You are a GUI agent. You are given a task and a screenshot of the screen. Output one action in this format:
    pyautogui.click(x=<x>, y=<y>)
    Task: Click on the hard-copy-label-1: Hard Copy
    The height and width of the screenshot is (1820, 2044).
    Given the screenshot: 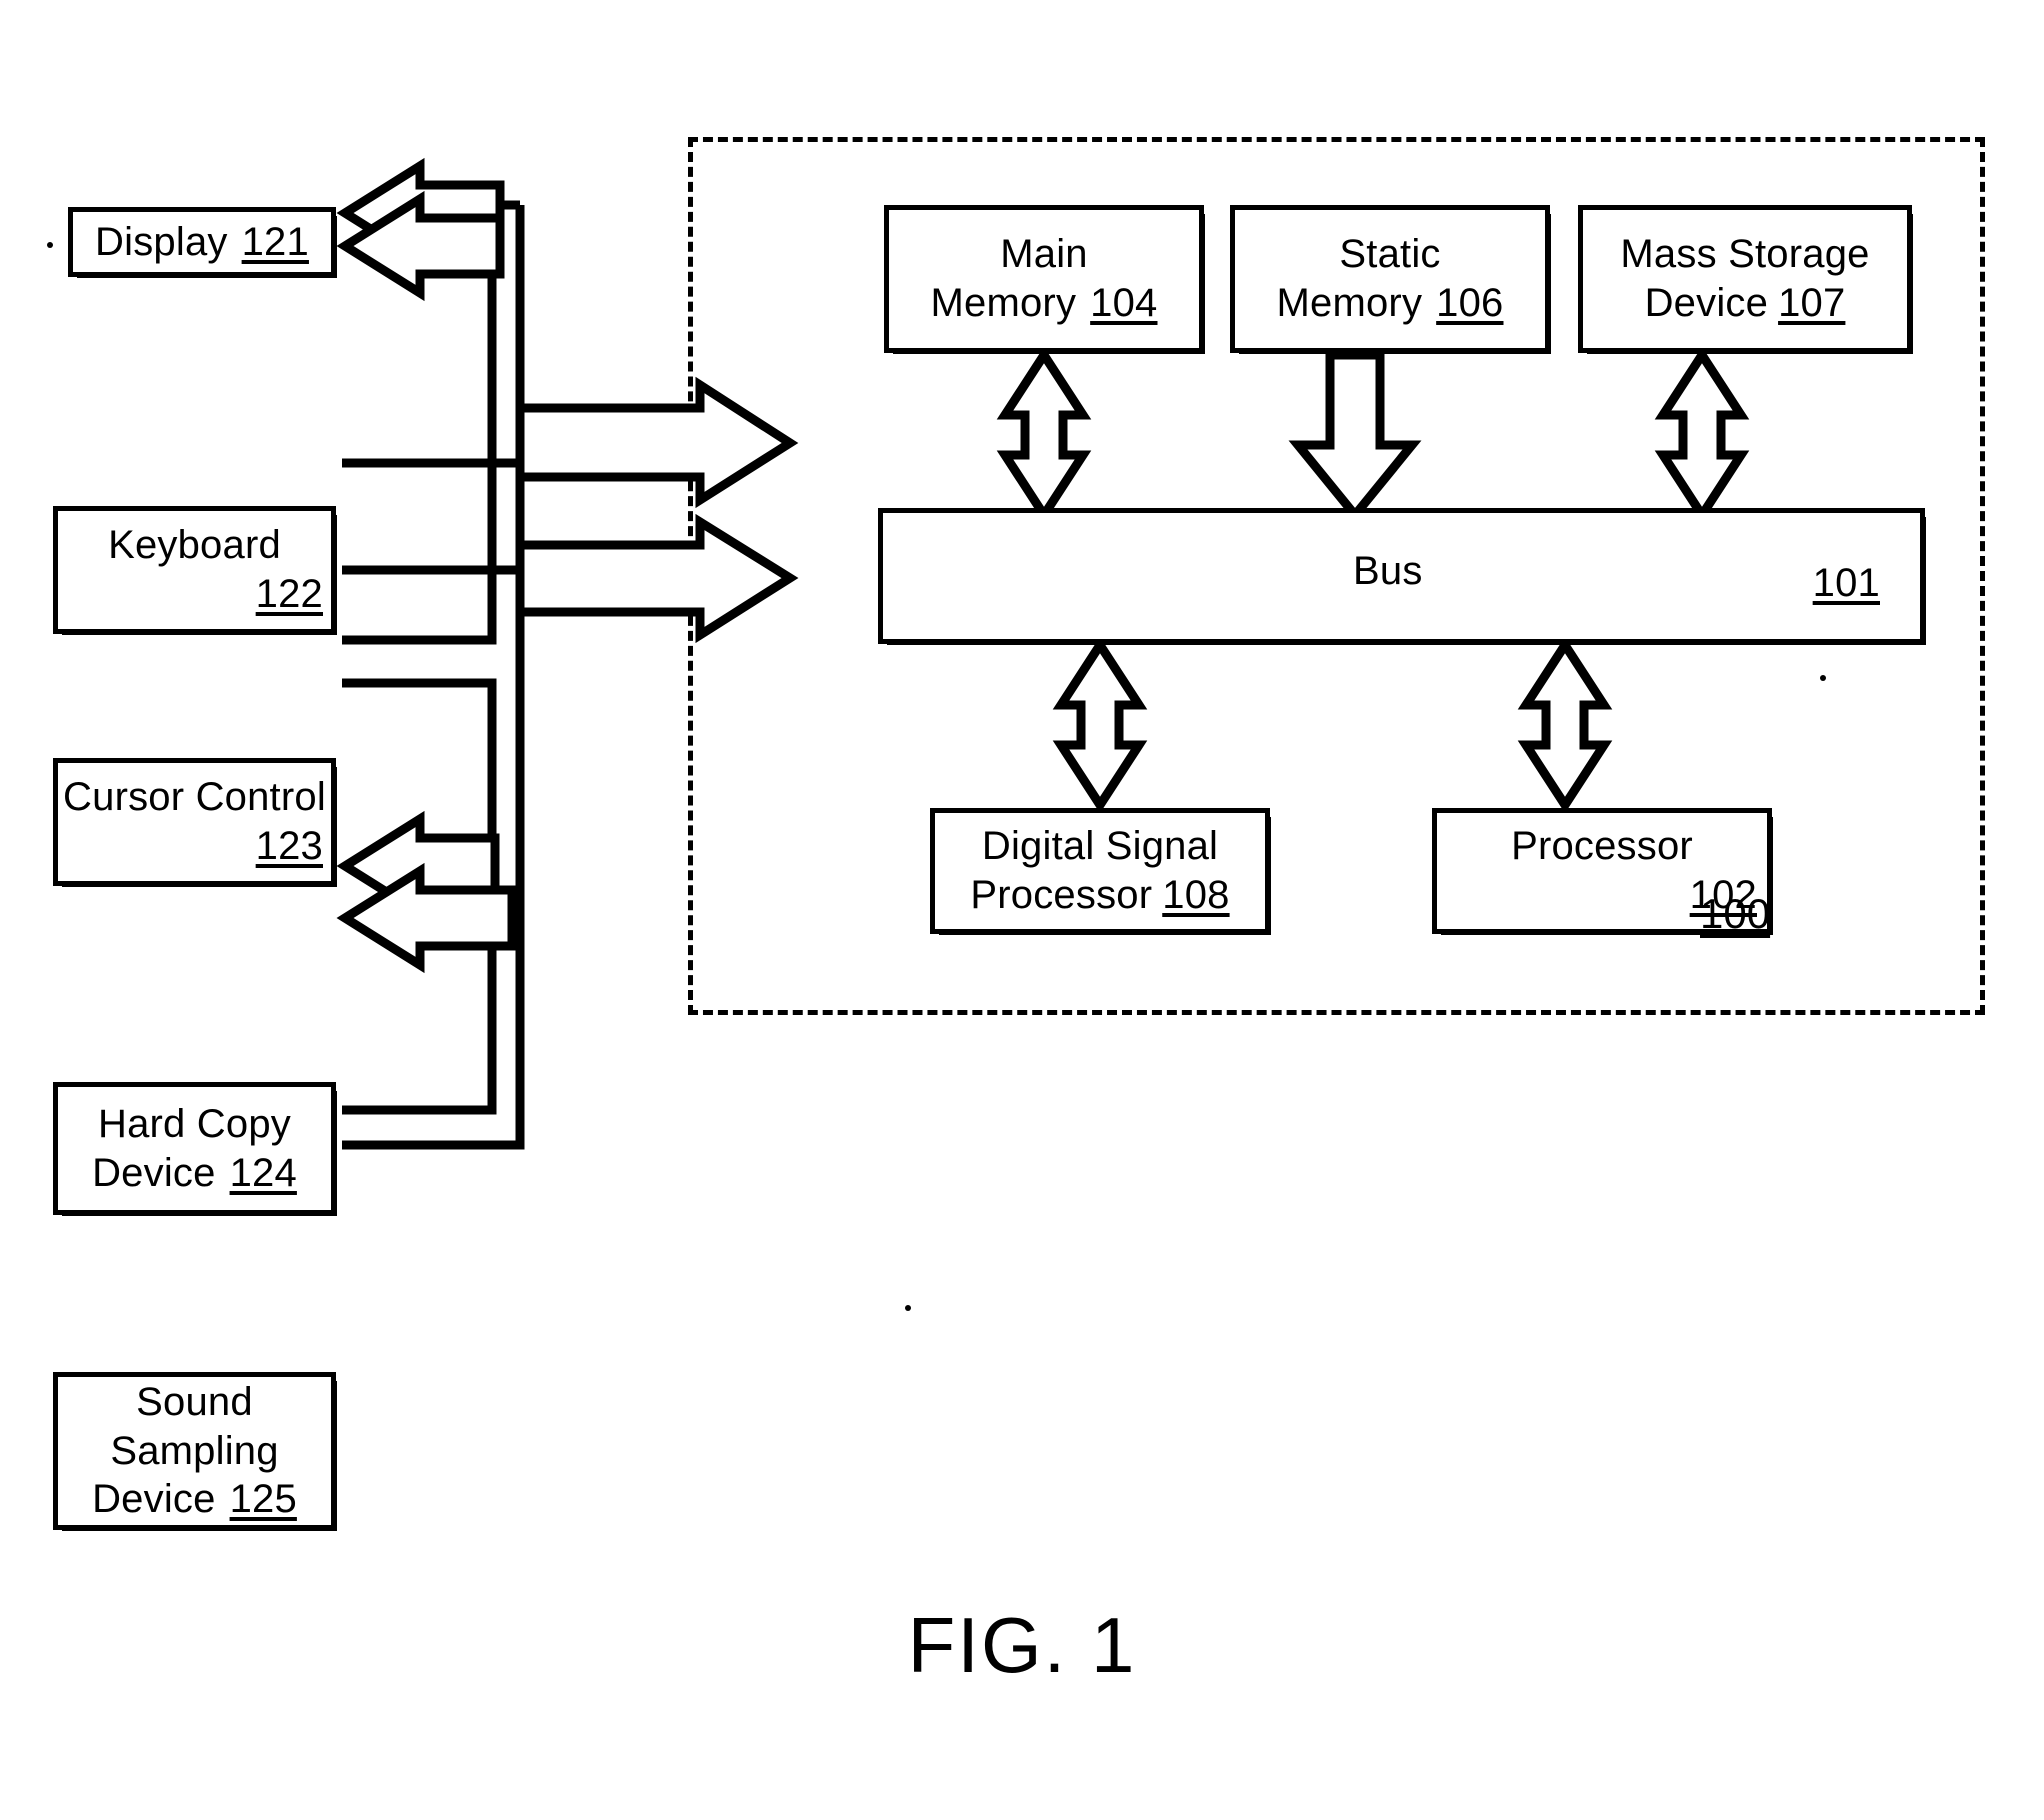 What is the action you would take?
    pyautogui.click(x=194, y=1123)
    